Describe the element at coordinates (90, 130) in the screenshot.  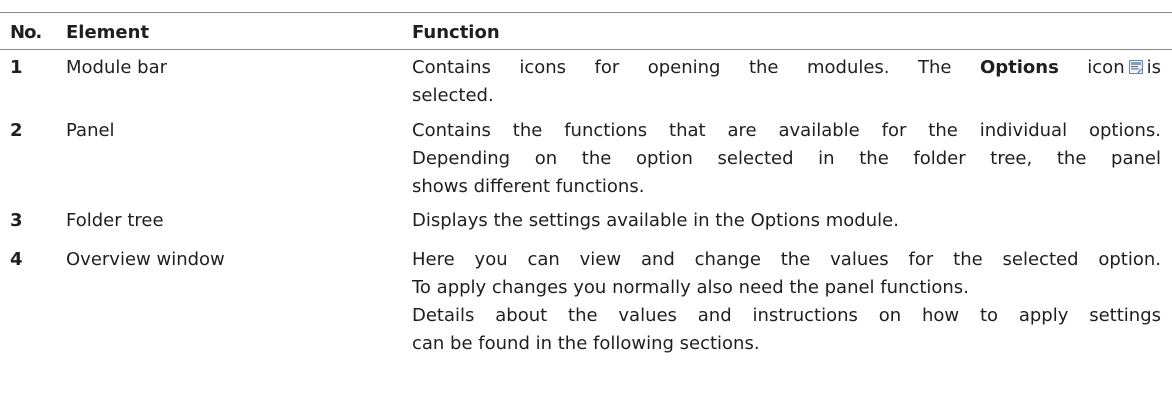
I see `row-element: Panel` at that location.